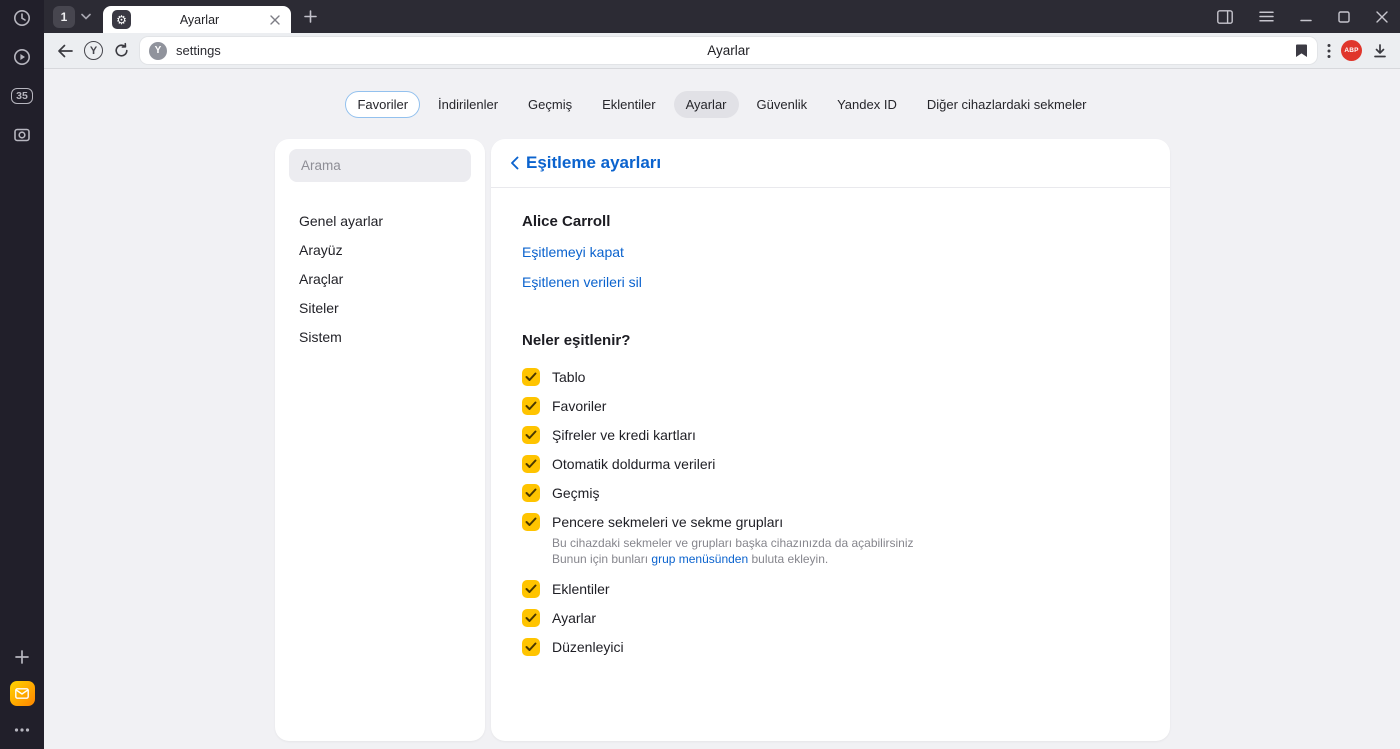 The height and width of the screenshot is (749, 1400). I want to click on sync-option-gecmis: Geçmiş, so click(834, 492).